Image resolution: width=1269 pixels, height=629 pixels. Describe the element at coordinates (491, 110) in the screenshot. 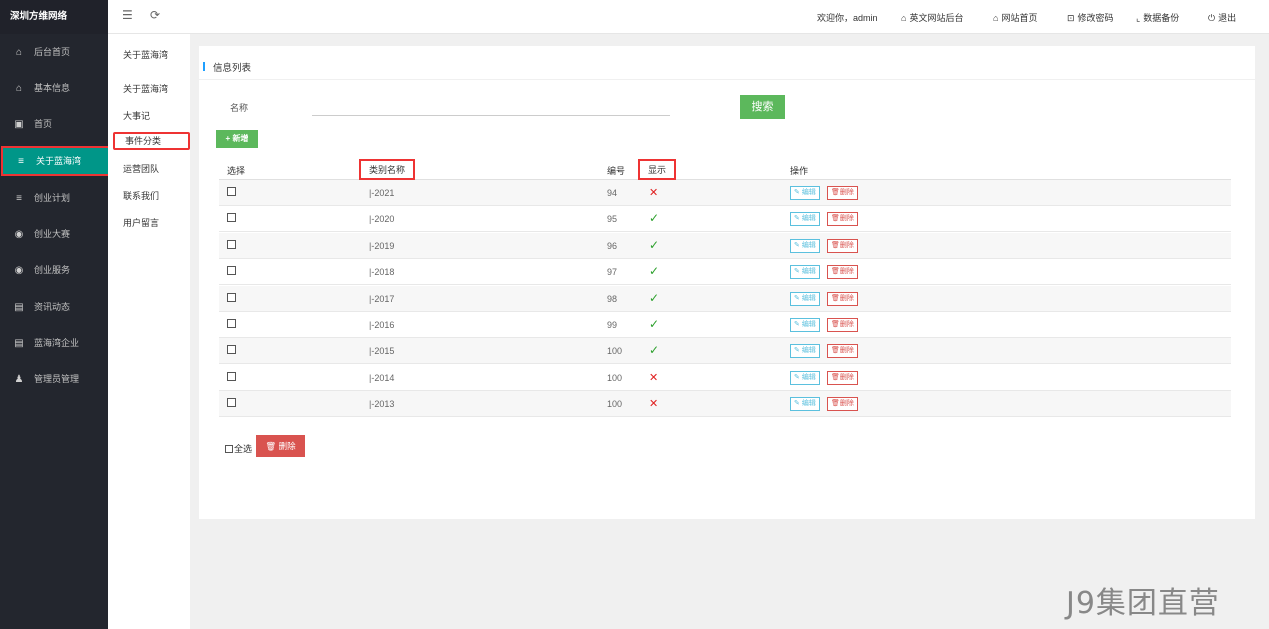

I see `name-search-input` at that location.